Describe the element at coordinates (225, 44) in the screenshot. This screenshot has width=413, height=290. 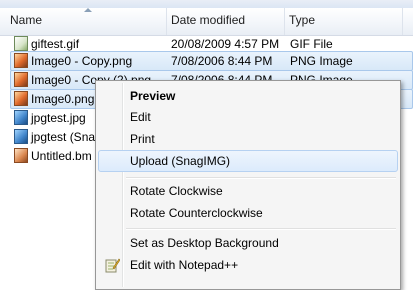
I see `file-date: 20/08/2009 4:57 PM` at that location.